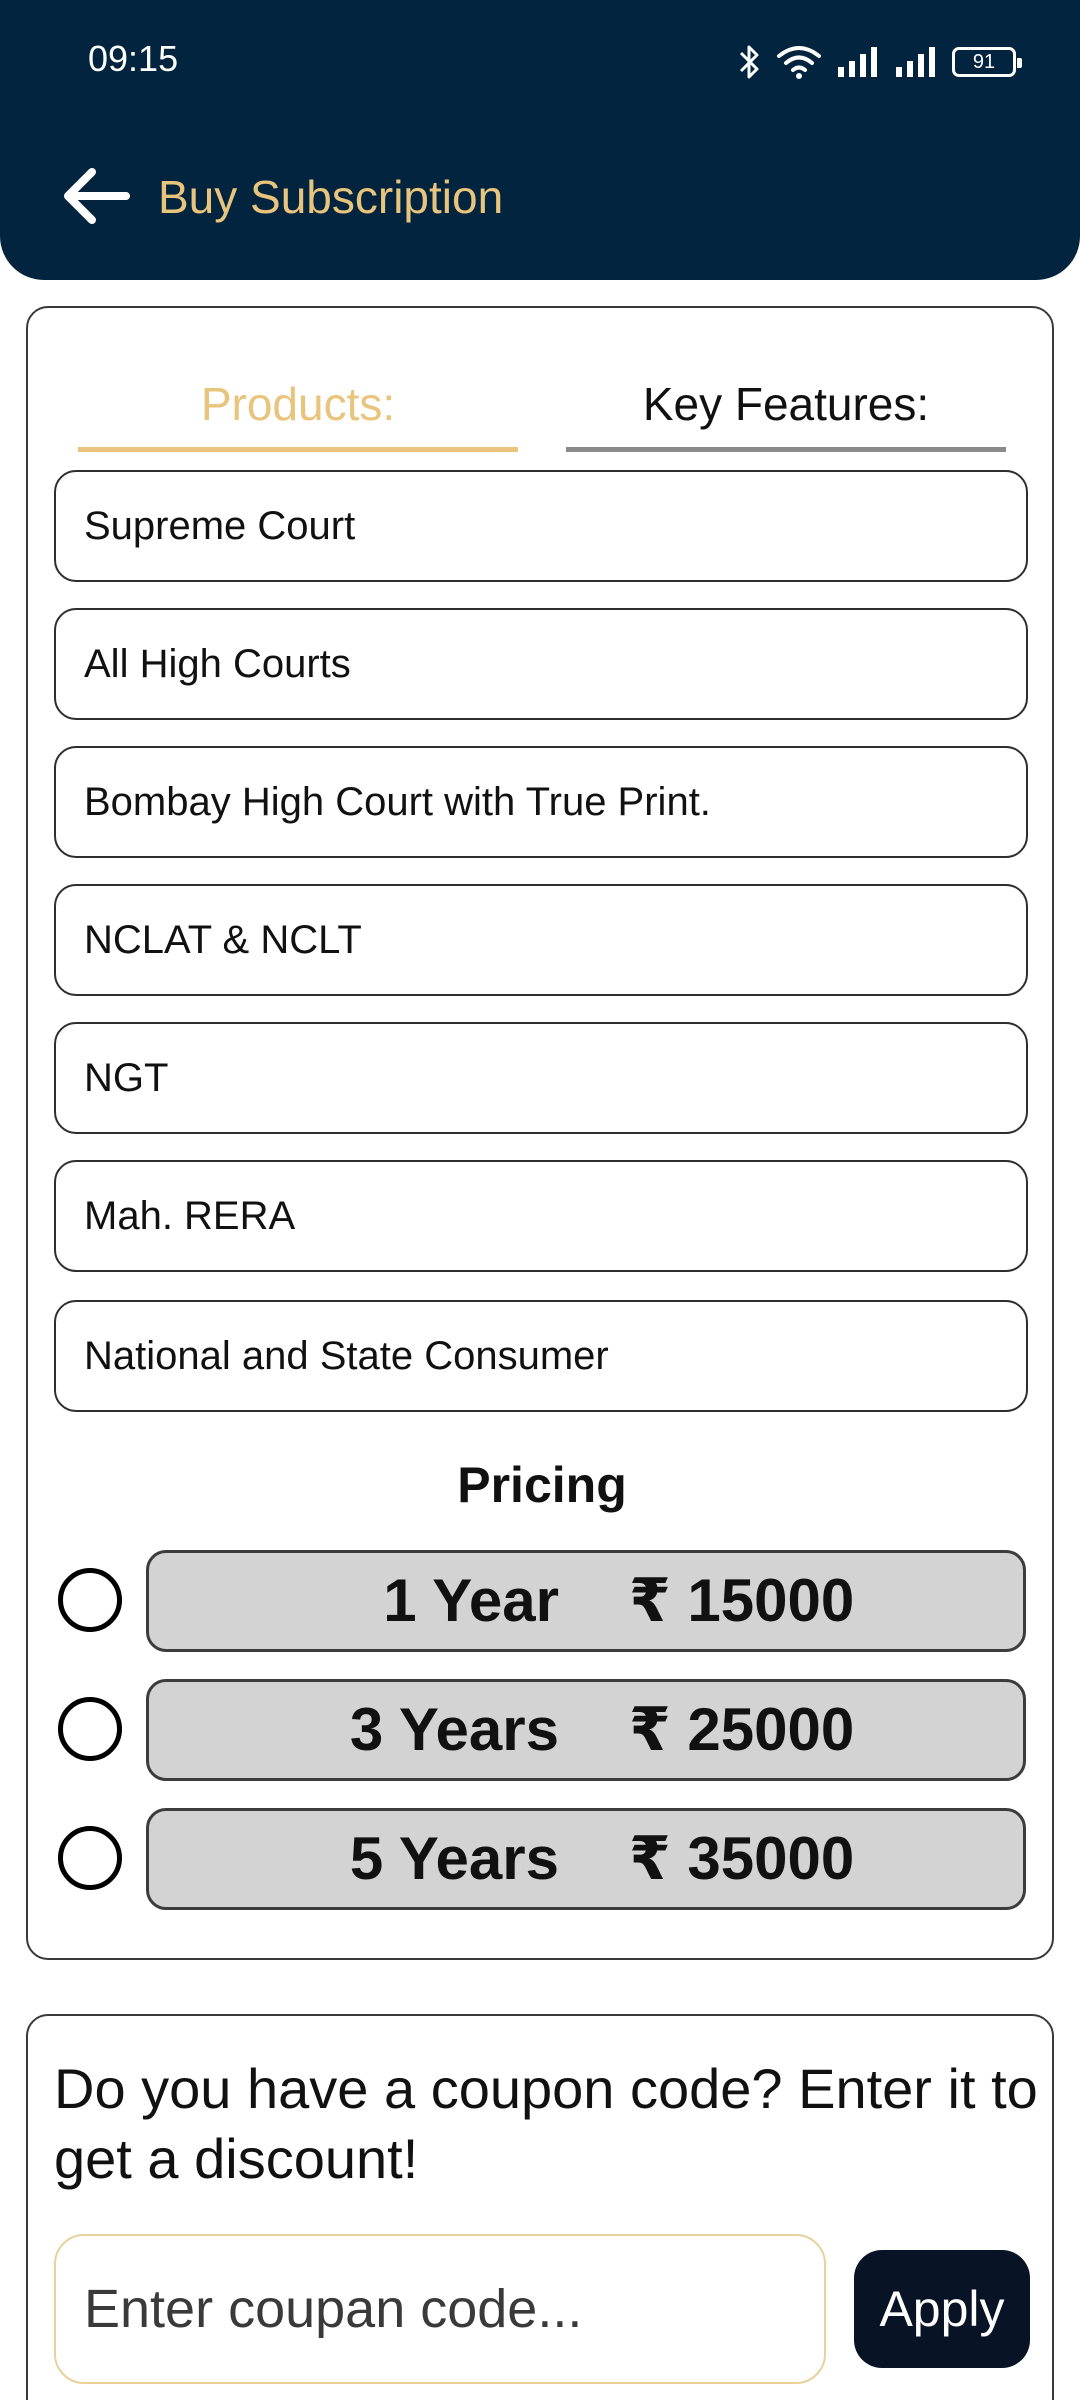 Image resolution: width=1080 pixels, height=2400 pixels. What do you see at coordinates (742, 1600) in the screenshot?
I see `plan-price: ₹ 15000` at bounding box center [742, 1600].